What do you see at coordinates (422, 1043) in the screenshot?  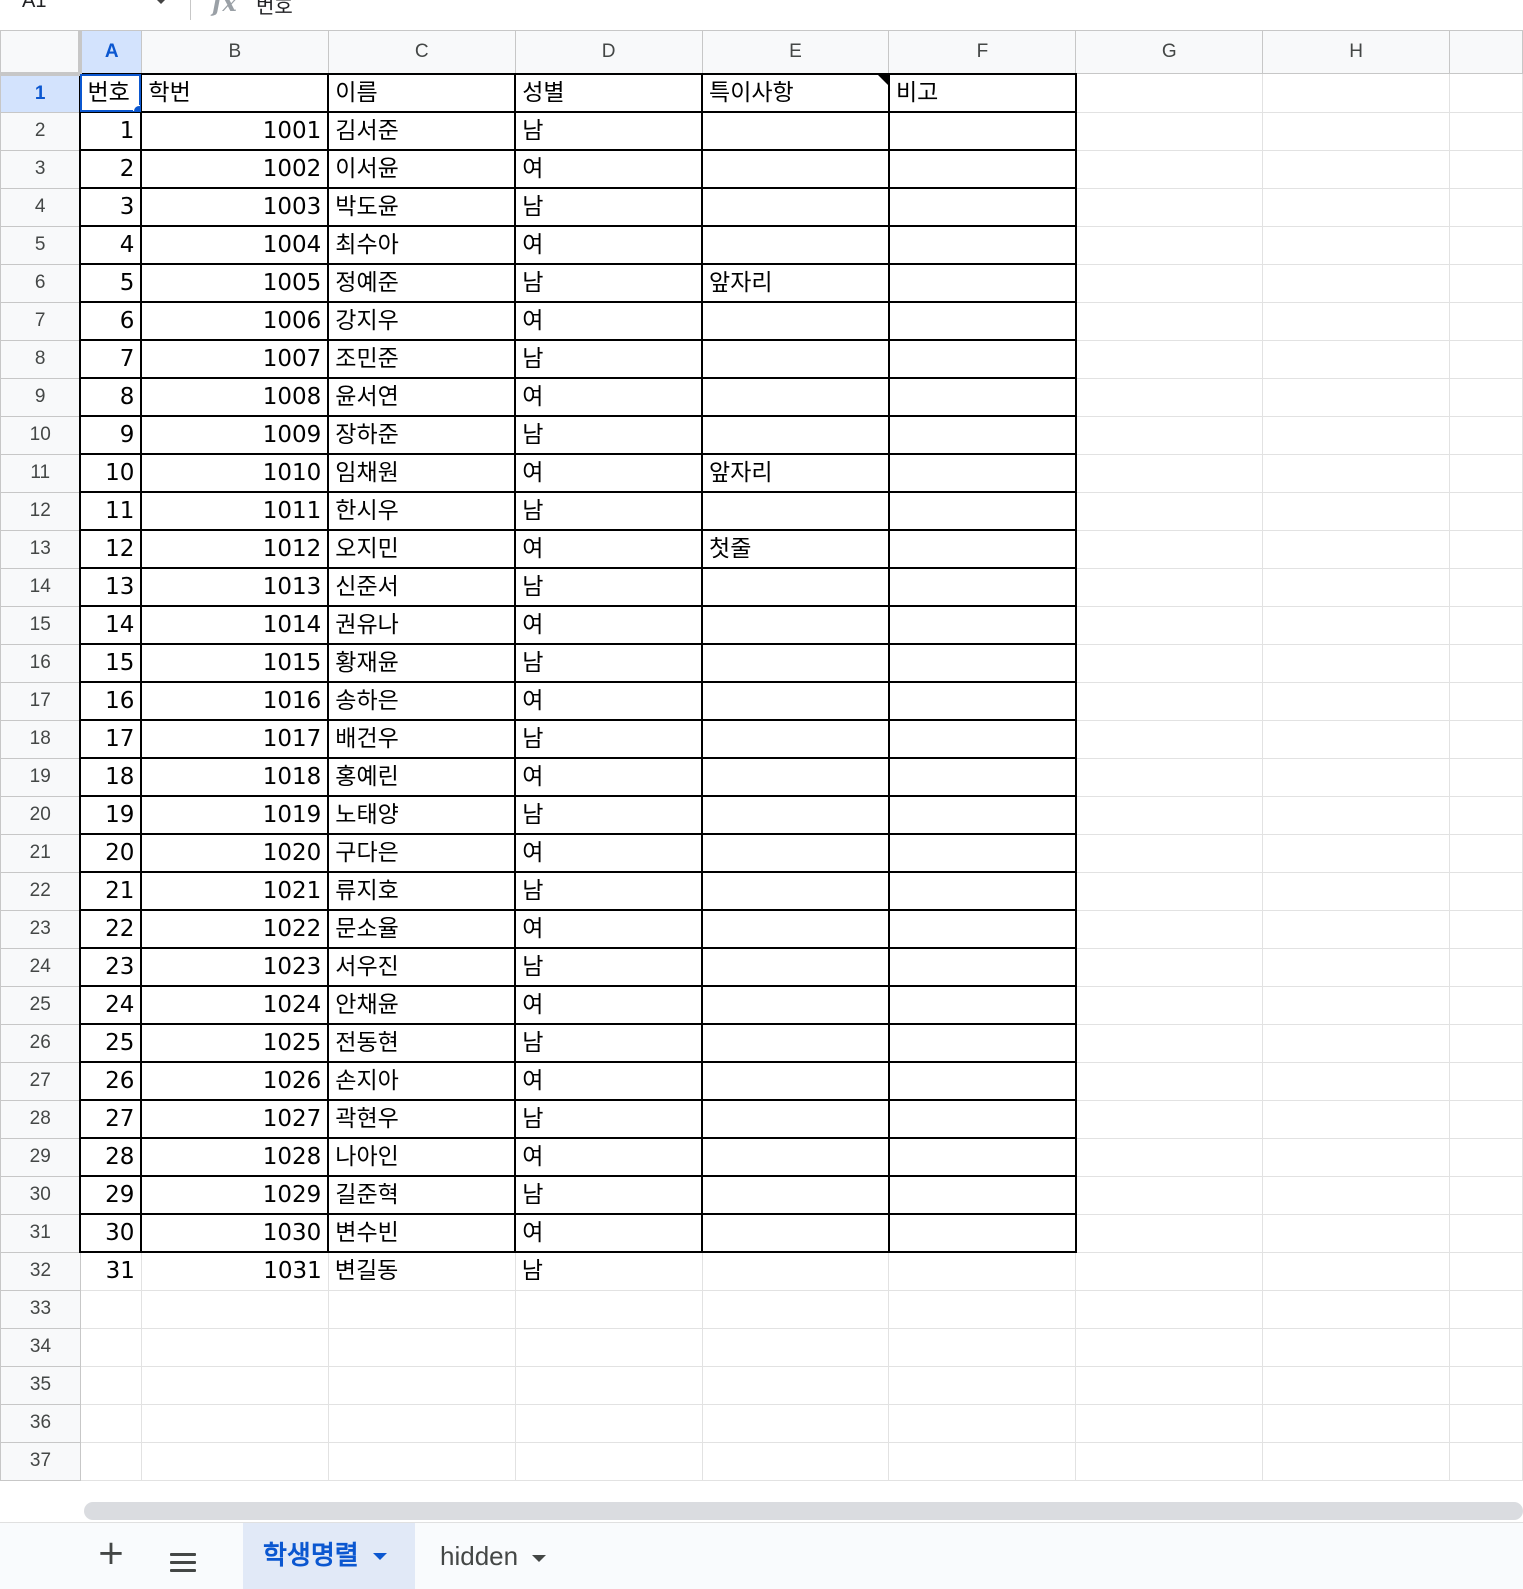 I see `cell: 전동현` at bounding box center [422, 1043].